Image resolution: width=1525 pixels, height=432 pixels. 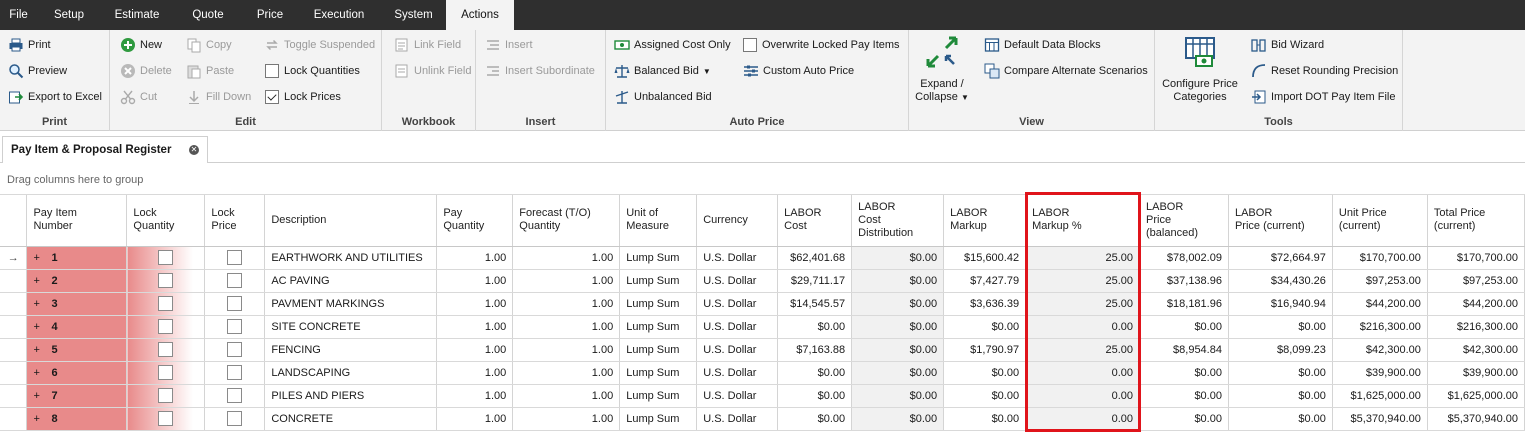 What do you see at coordinates (815, 304) in the screenshot?
I see `labor-cost-cell: $14,545.57` at bounding box center [815, 304].